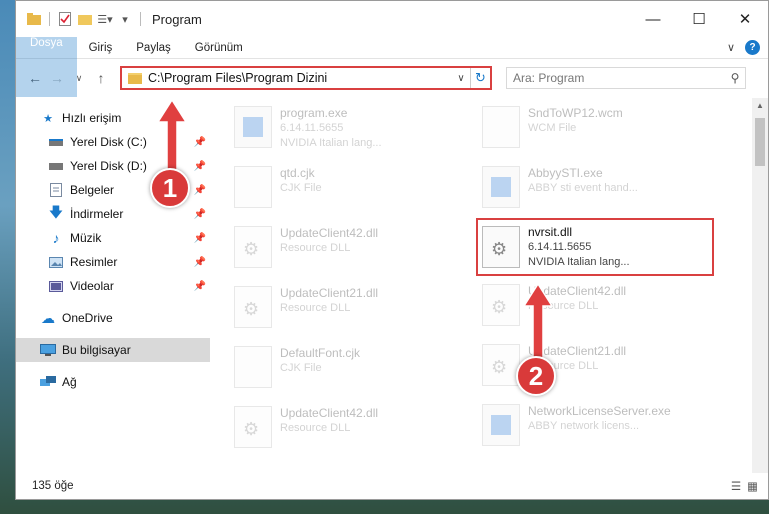  I want to click on file-item: DefaultFont.cjk CJK File, so click(349, 368).